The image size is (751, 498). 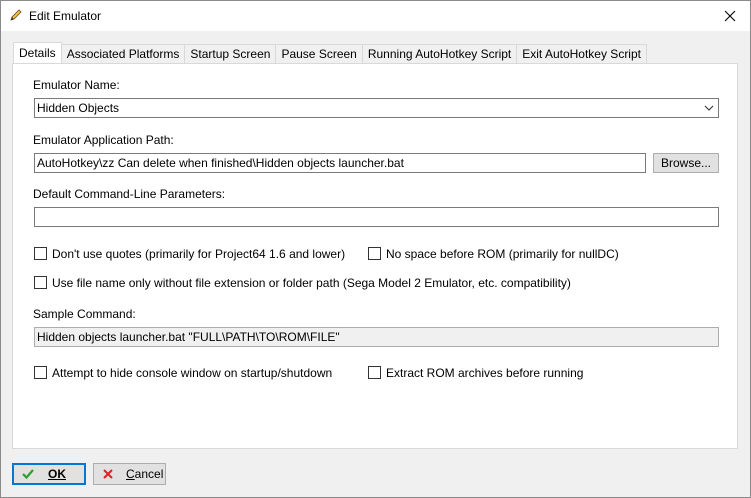 I want to click on filename-only-checkbox, so click(x=40, y=282).